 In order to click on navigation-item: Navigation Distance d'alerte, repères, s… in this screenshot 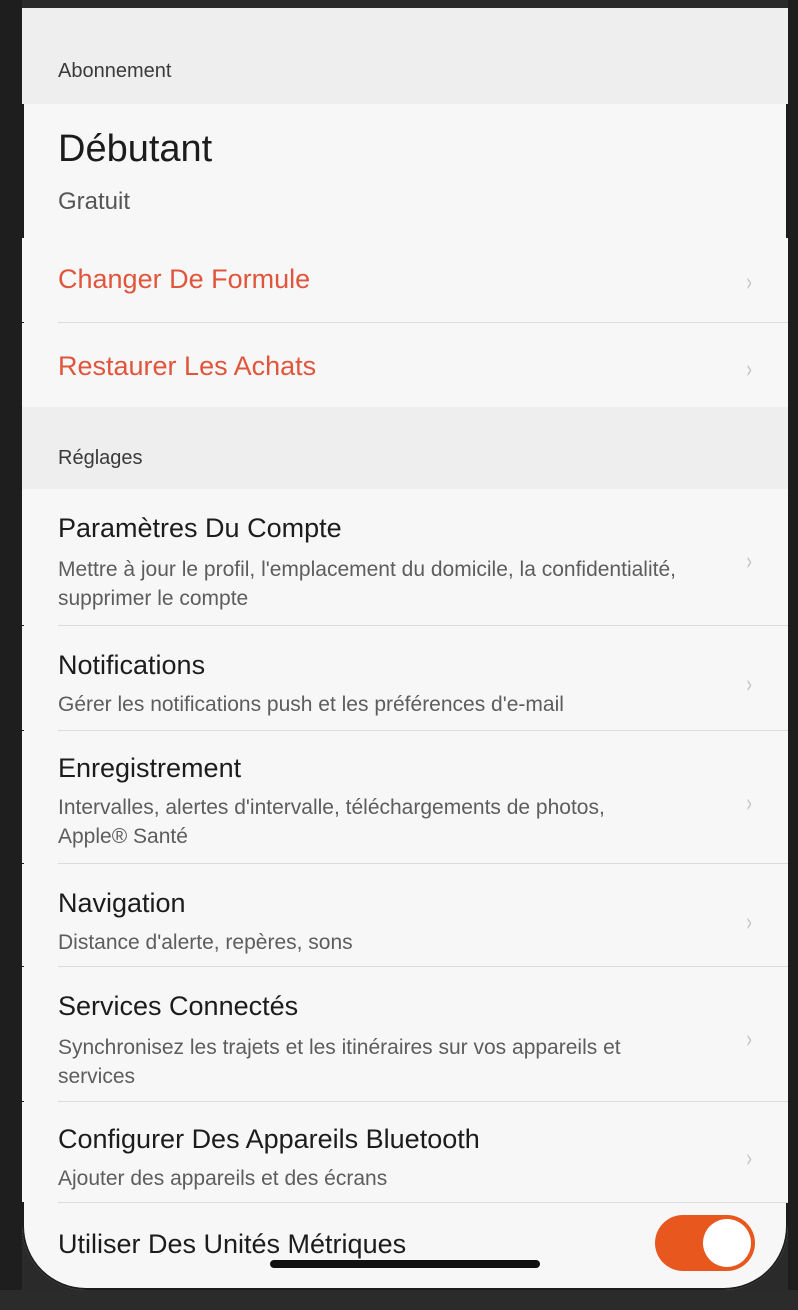, I will do `click(405, 915)`.